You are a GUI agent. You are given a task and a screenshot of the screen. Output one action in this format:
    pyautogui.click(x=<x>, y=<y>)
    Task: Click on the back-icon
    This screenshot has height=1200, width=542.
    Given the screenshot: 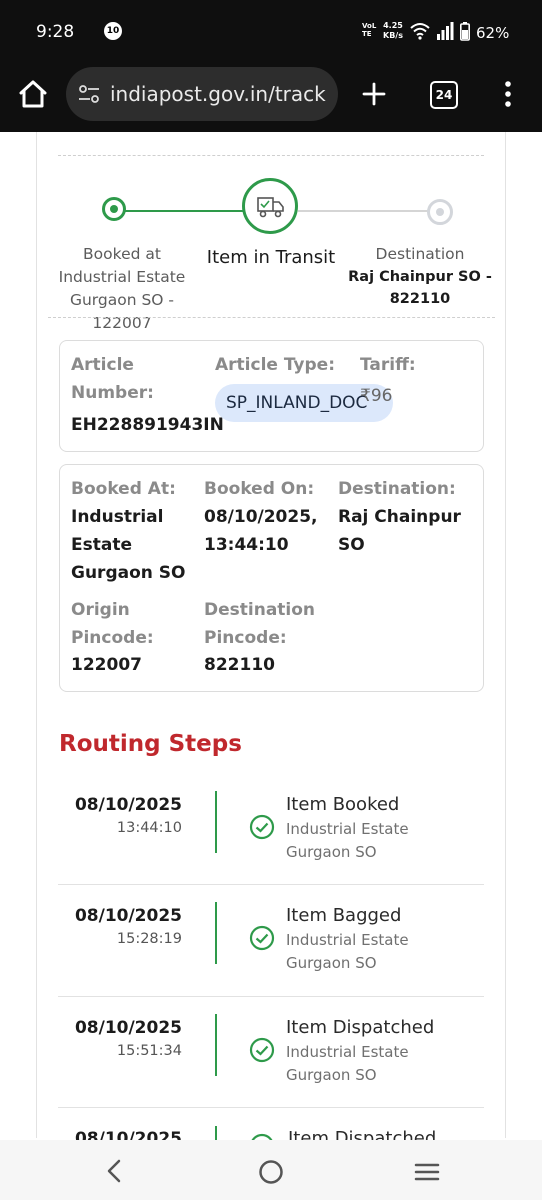 What is the action you would take?
    pyautogui.click(x=114, y=1171)
    